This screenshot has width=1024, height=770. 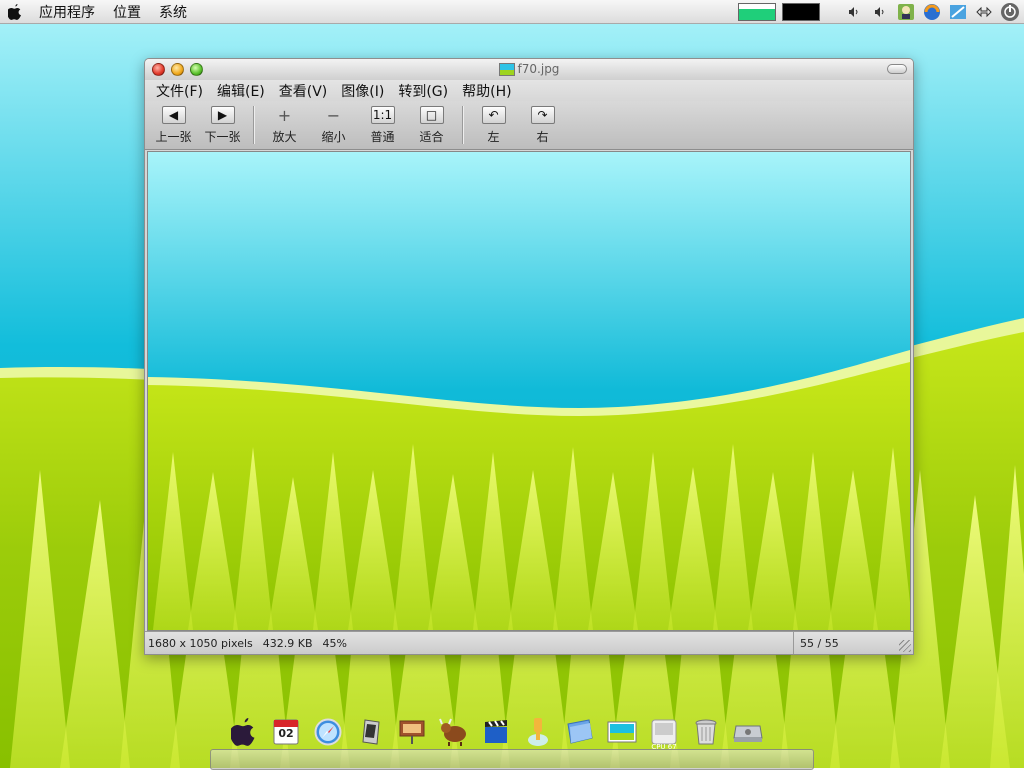 What do you see at coordinates (506, 69) in the screenshot?
I see `image-file-icon` at bounding box center [506, 69].